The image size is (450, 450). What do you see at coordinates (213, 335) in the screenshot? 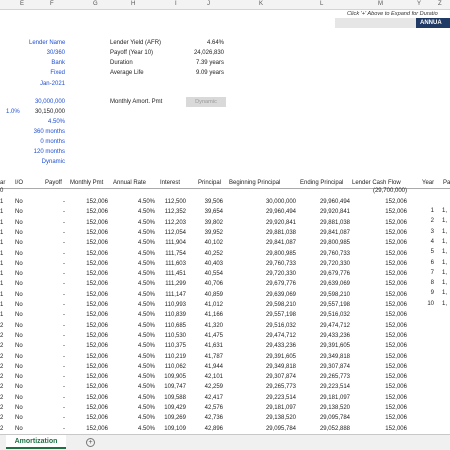
I see `principal-cell: 41,475` at bounding box center [213, 335].